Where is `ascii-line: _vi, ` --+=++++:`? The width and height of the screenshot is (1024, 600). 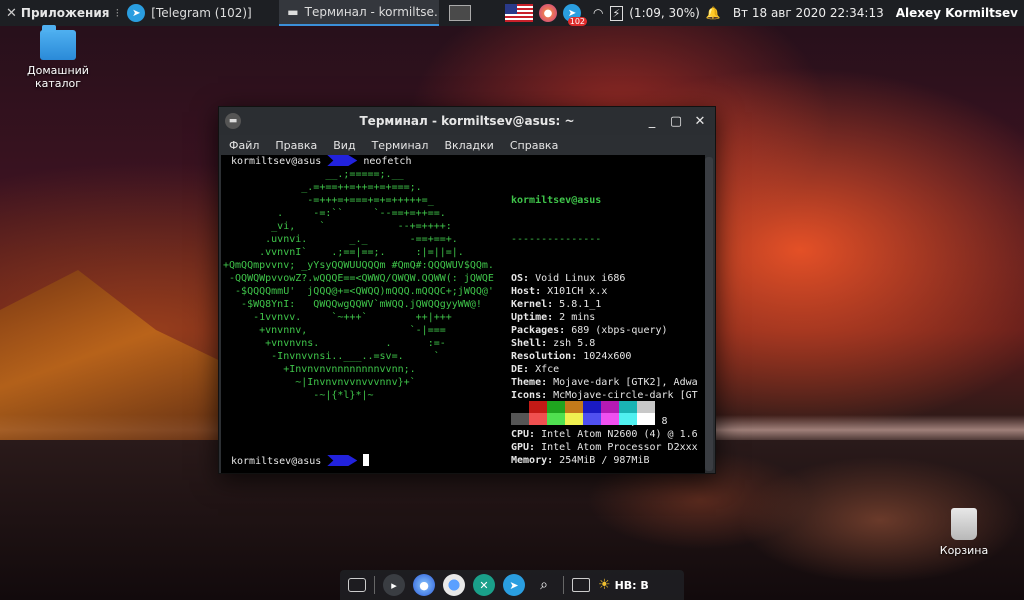 ascii-line: _vi, ` --+=++++: is located at coordinates (337, 226).